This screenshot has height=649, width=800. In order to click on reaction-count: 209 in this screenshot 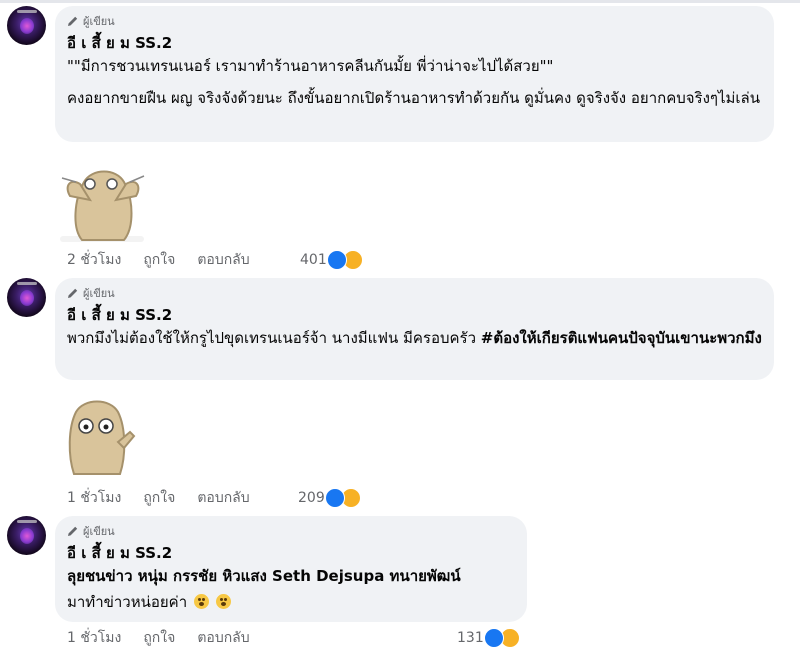, I will do `click(311, 498)`.